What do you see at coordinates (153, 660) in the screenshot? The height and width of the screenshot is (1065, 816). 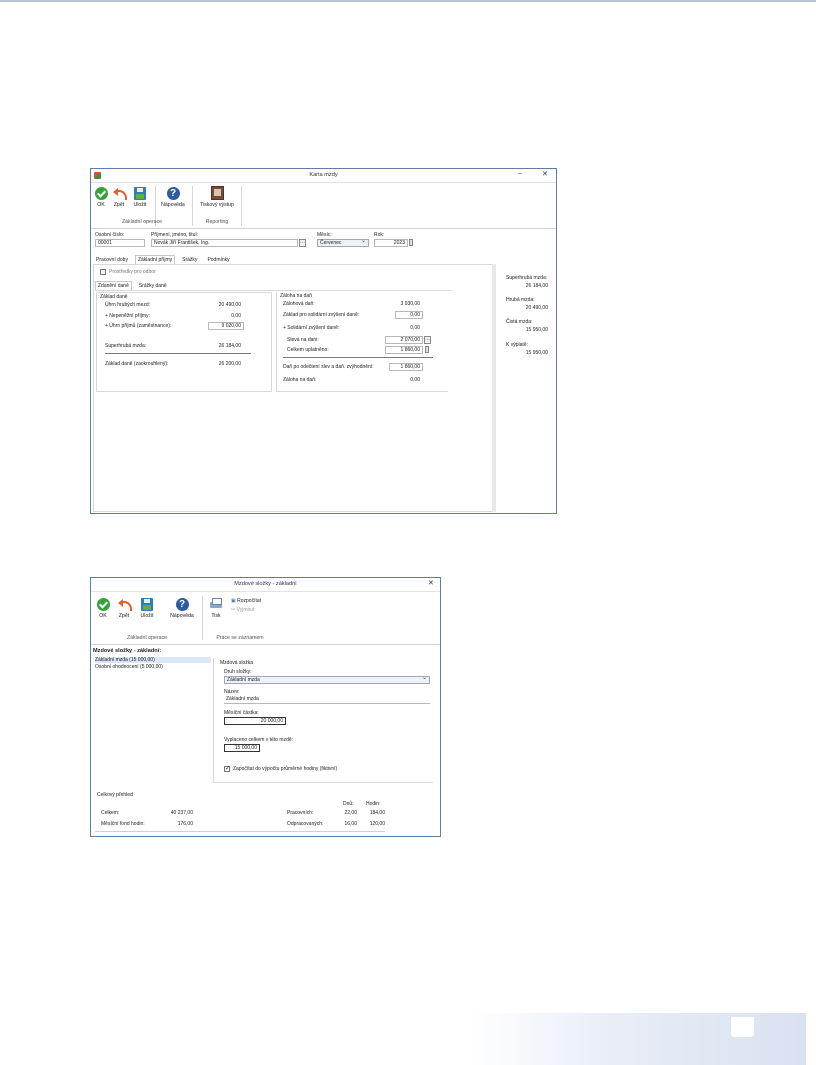 I see `list-item: Základní mzda (15 000,00)` at bounding box center [153, 660].